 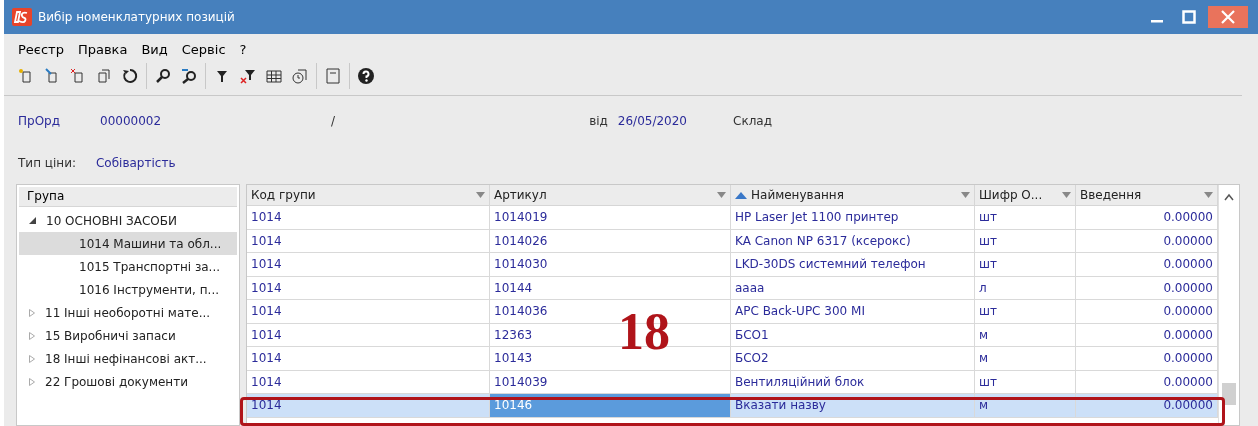 What do you see at coordinates (853, 195) in the screenshot?
I see `column-header: Найменування` at bounding box center [853, 195].